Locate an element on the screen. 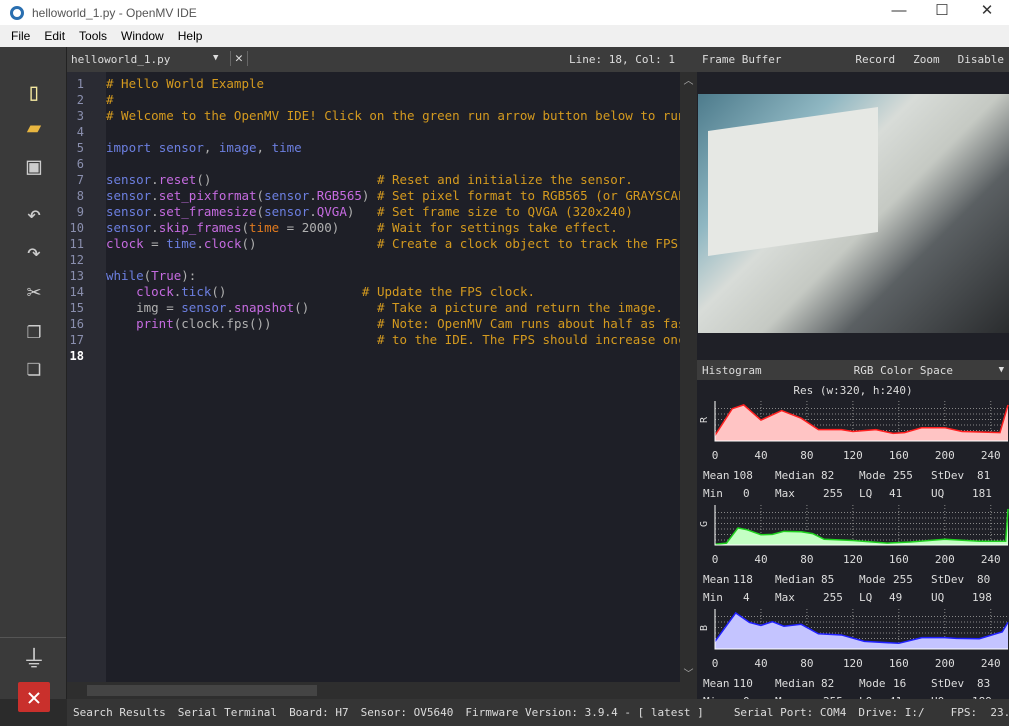 The height and width of the screenshot is (726, 1009). new-file-icon: ▯ is located at coordinates (34, 92).